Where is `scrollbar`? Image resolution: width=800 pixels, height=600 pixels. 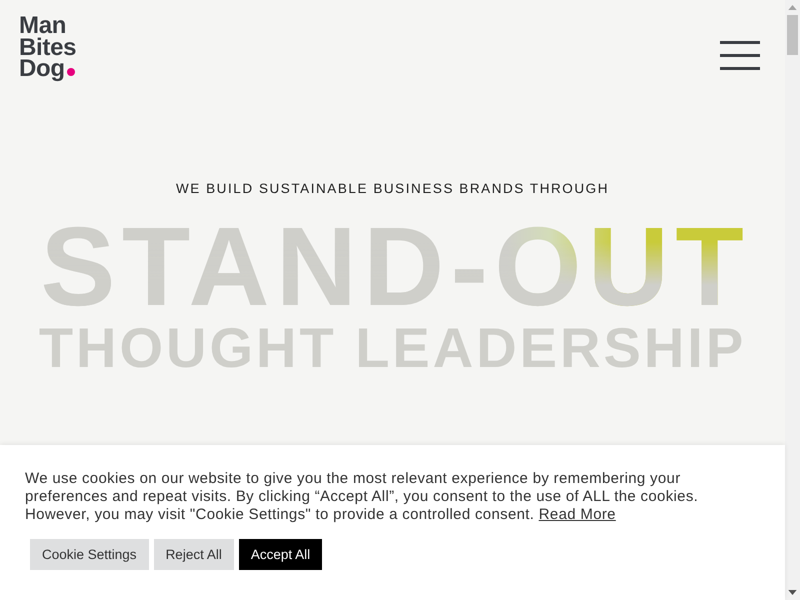
scrollbar is located at coordinates (792, 300).